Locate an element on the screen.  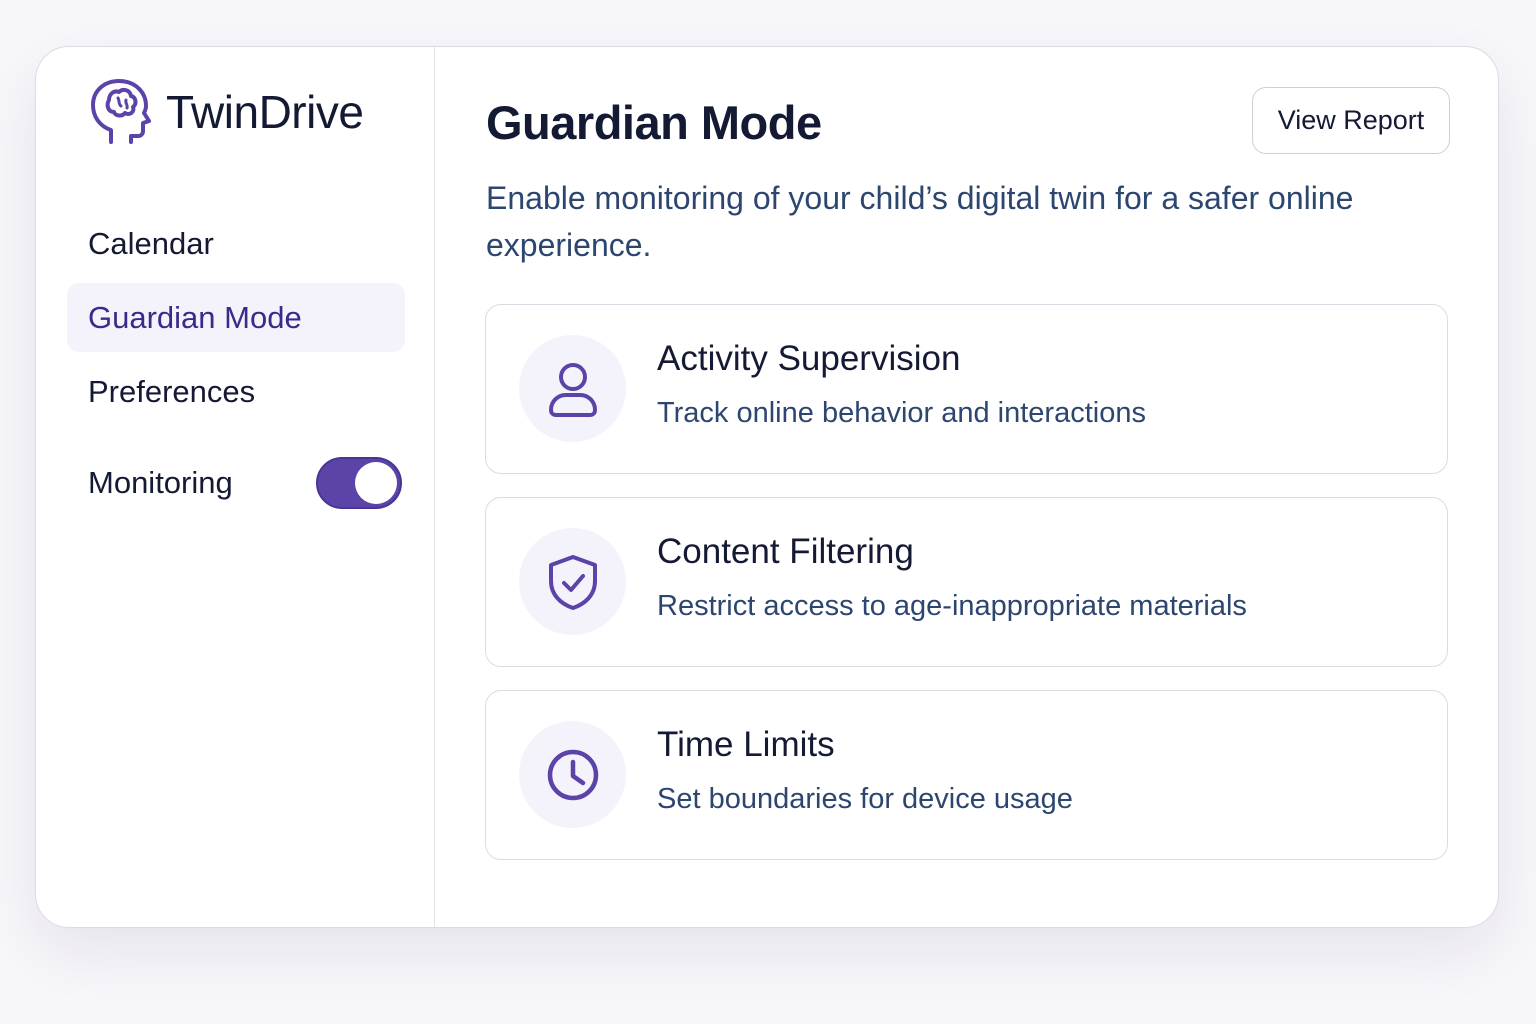
toggle-knob is located at coordinates (376, 483).